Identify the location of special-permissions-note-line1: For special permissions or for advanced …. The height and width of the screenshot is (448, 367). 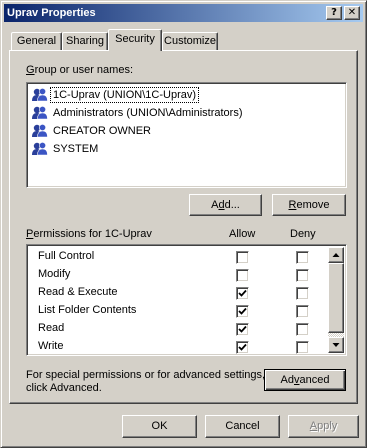
(146, 375).